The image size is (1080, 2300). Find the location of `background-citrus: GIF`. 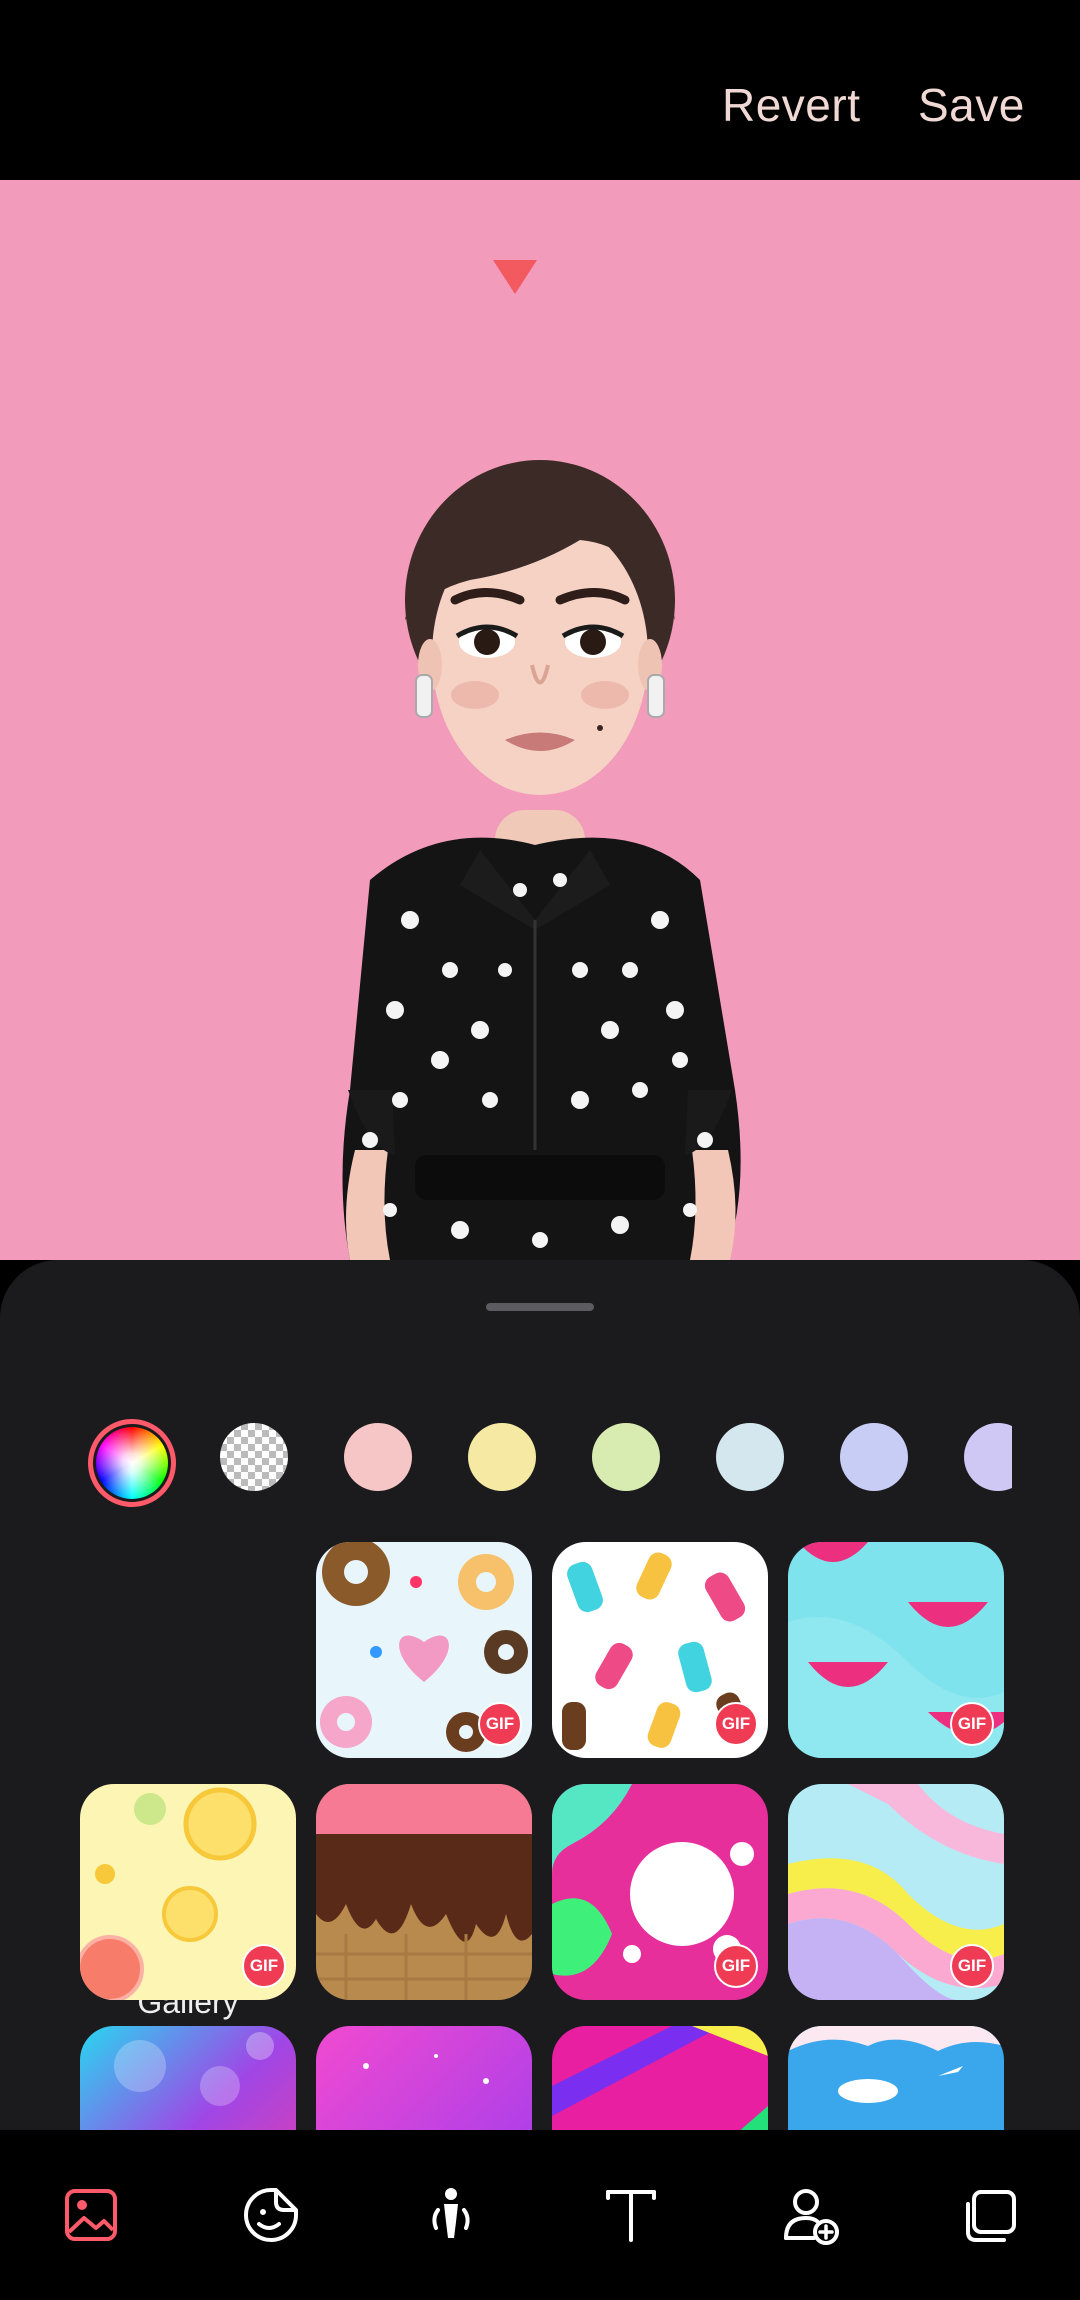

background-citrus: GIF is located at coordinates (188, 1892).